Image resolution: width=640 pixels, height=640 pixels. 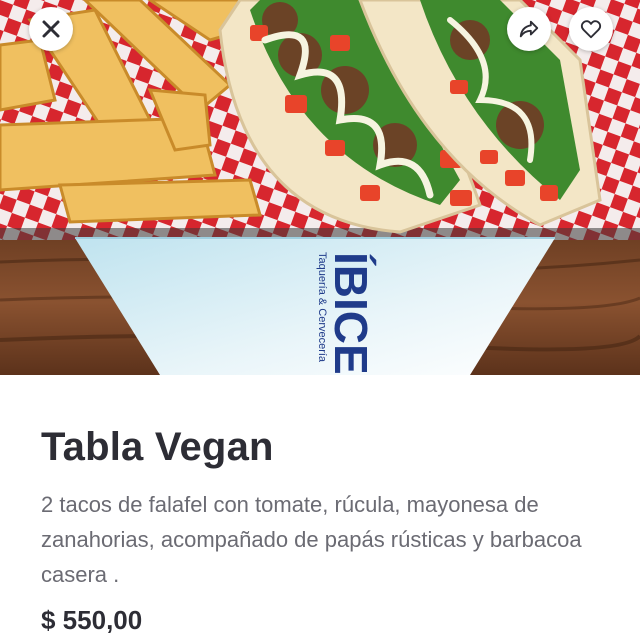 I want to click on share-button, so click(x=529, y=29).